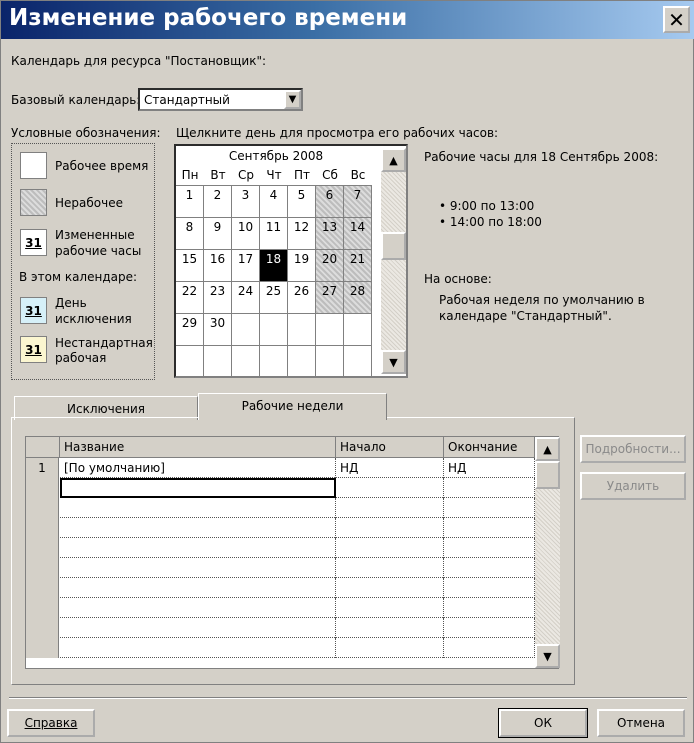 This screenshot has height=743, width=694. What do you see at coordinates (347, 20) in the screenshot?
I see `title-bar: Изменение рабочего времени ✕` at bounding box center [347, 20].